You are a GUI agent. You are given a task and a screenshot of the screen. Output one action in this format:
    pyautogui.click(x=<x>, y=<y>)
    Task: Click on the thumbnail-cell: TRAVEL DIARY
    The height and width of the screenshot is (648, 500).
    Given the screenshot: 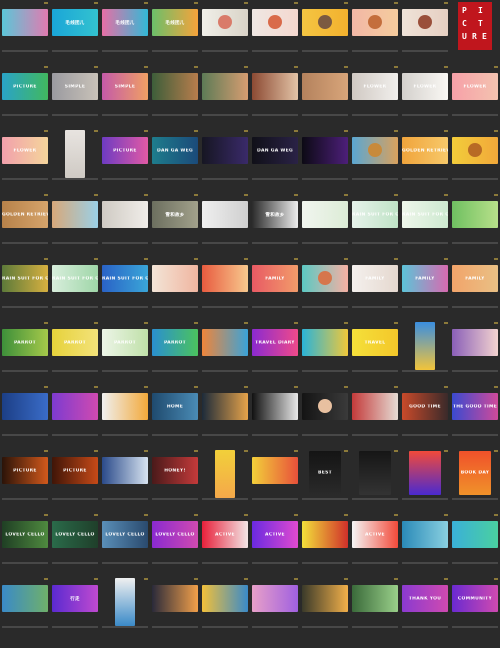 What is the action you would take?
    pyautogui.click(x=275, y=352)
    